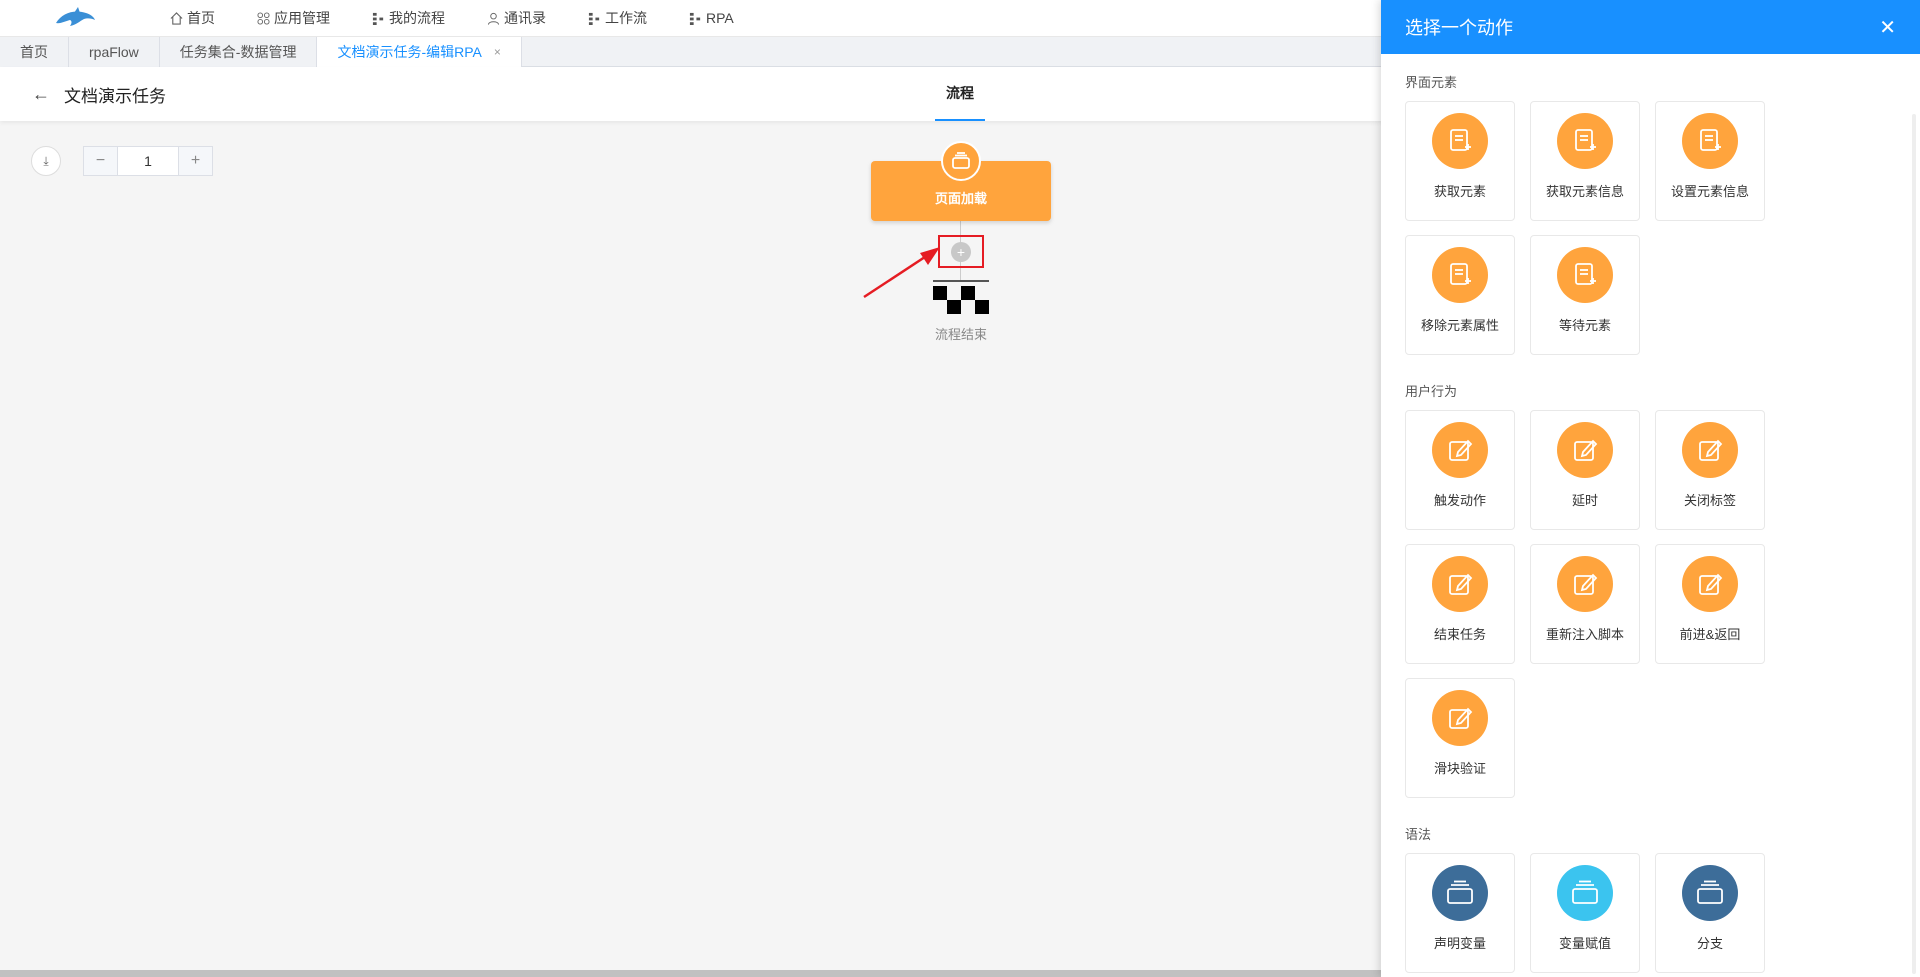 The height and width of the screenshot is (977, 1920). Describe the element at coordinates (1584, 500) in the screenshot. I see `action-label: 延时` at that location.